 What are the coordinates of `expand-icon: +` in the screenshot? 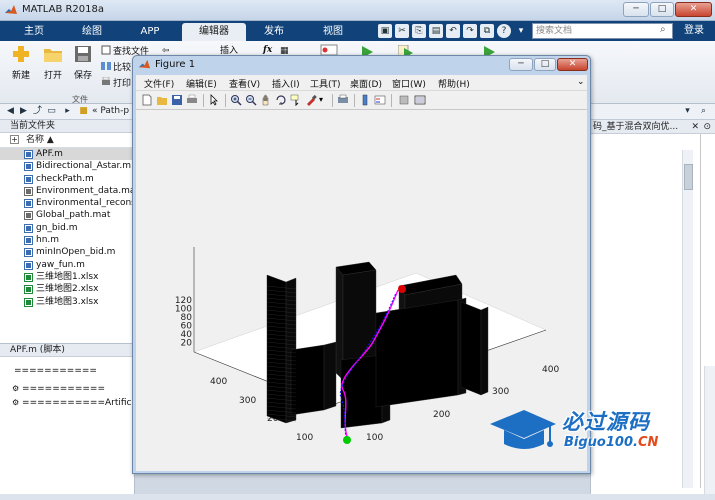 It's located at (14, 139).